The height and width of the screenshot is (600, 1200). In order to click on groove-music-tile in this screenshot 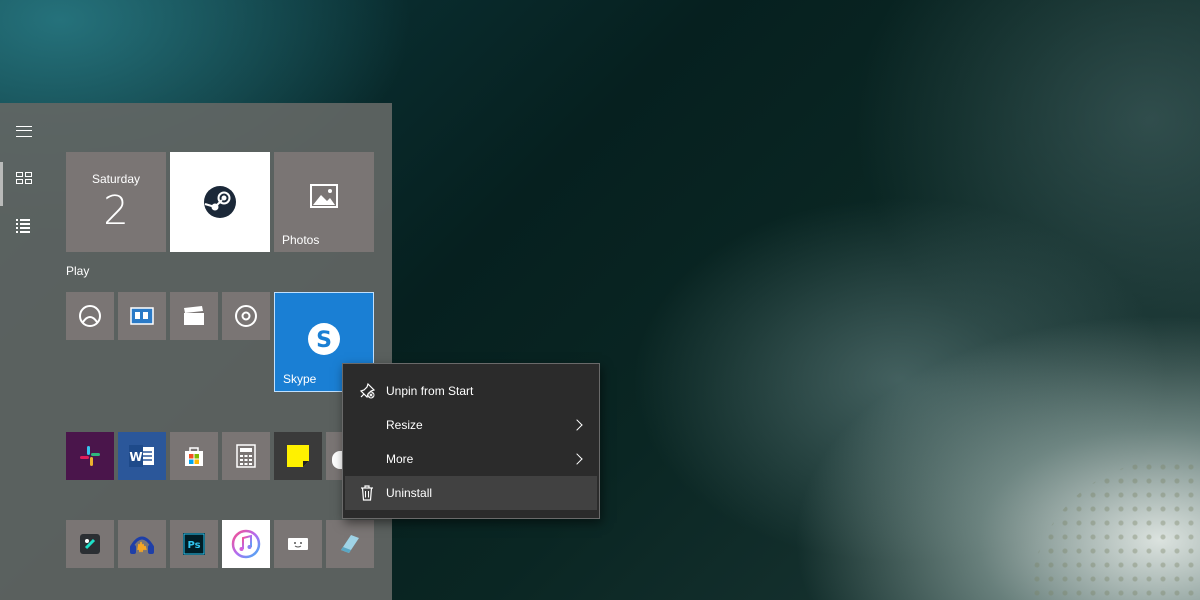, I will do `click(246, 316)`.